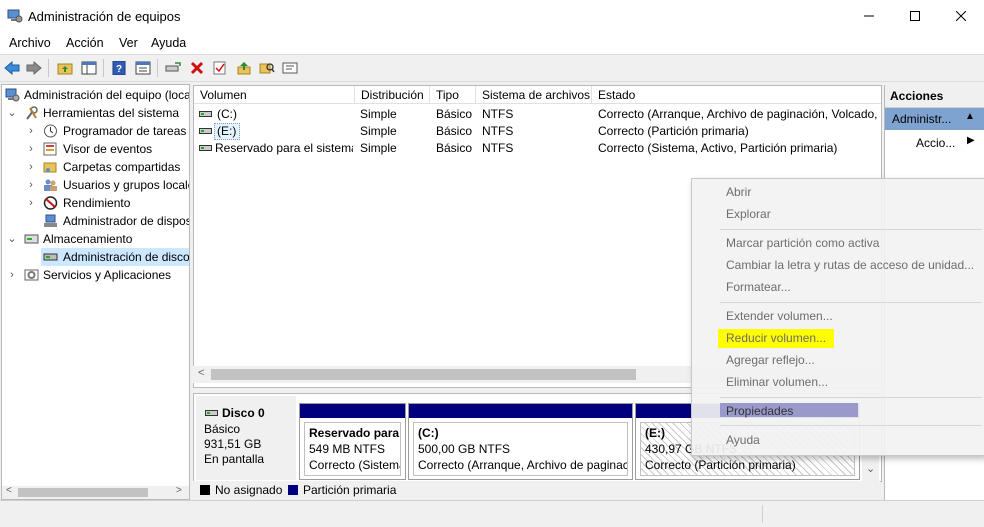 This screenshot has height=527, width=984. Describe the element at coordinates (95, 221) in the screenshot. I see `tree-item-device-manager: Administrador de dispositivos` at that location.